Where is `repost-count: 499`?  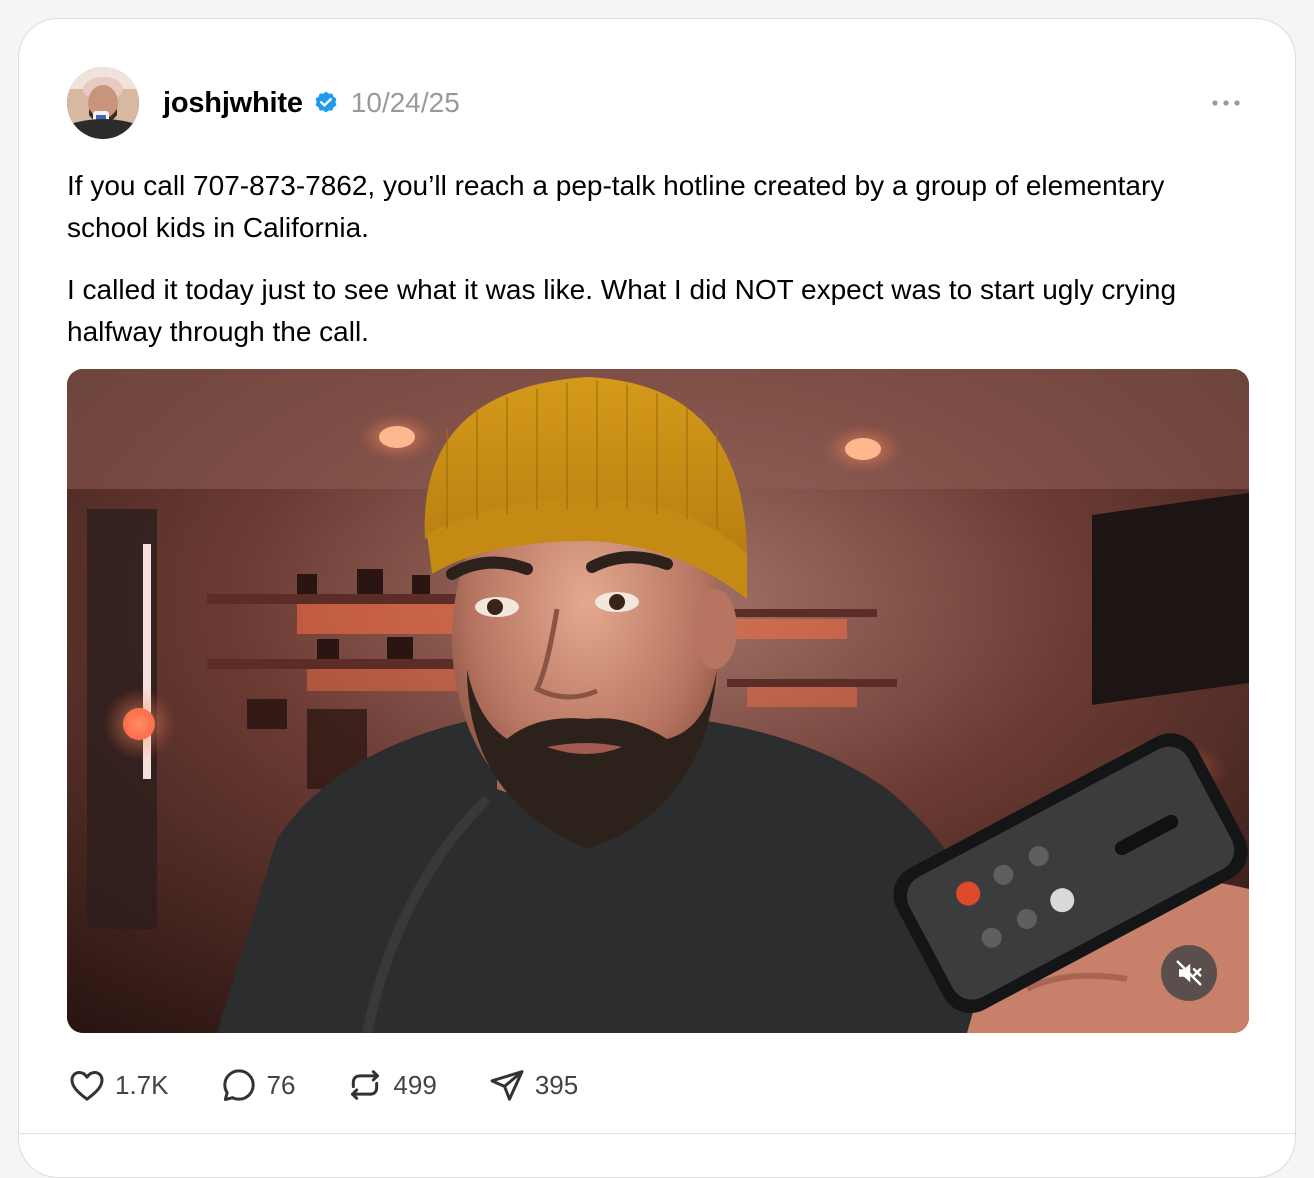 repost-count: 499 is located at coordinates (415, 1084).